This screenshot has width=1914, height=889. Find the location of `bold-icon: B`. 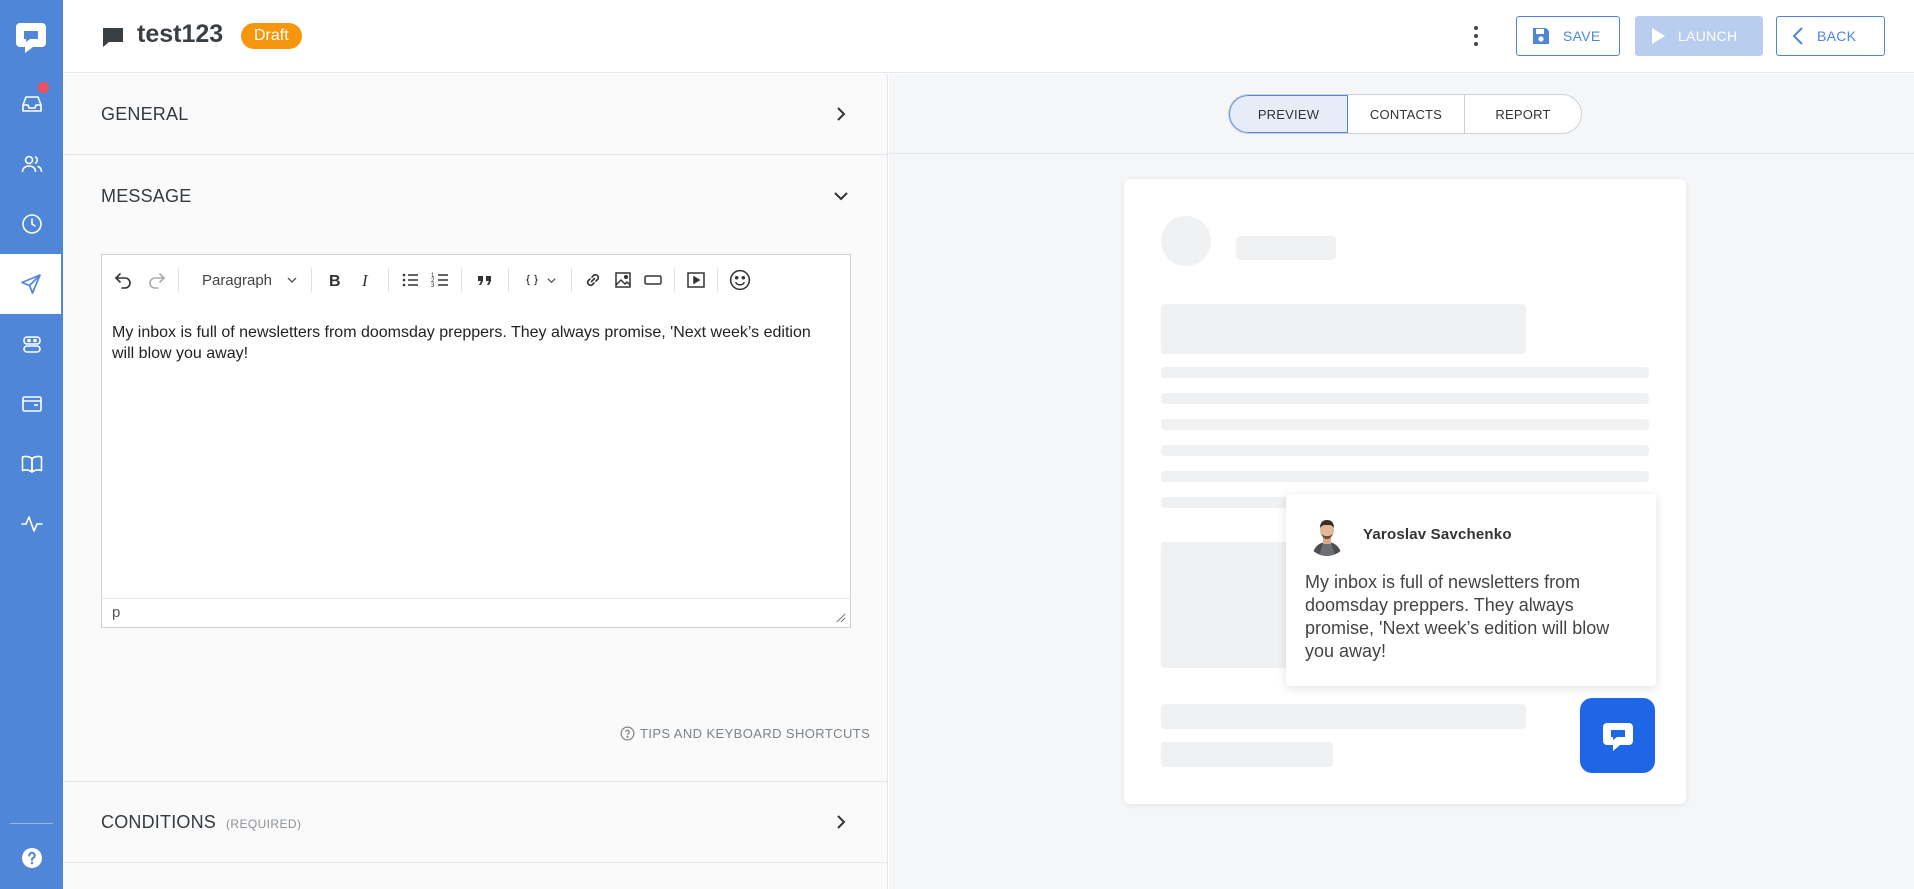

bold-icon: B is located at coordinates (335, 281).